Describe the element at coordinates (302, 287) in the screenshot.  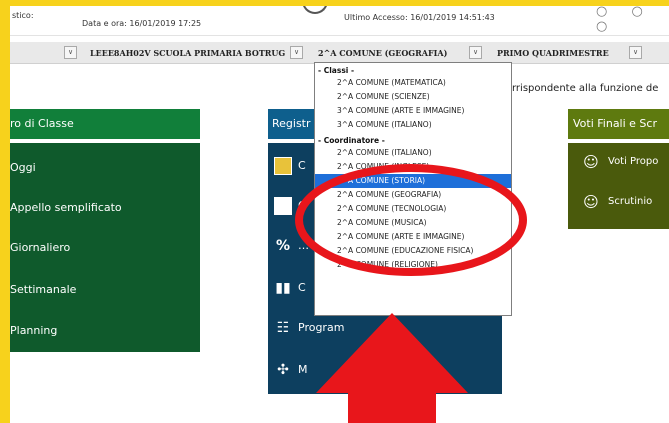
I see `menu-item-registro-4: C` at that location.